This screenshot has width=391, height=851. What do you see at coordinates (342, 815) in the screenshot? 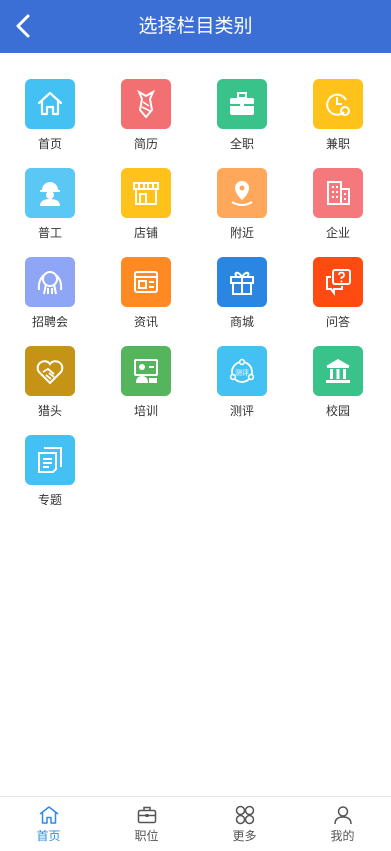
I see `person-icon` at bounding box center [342, 815].